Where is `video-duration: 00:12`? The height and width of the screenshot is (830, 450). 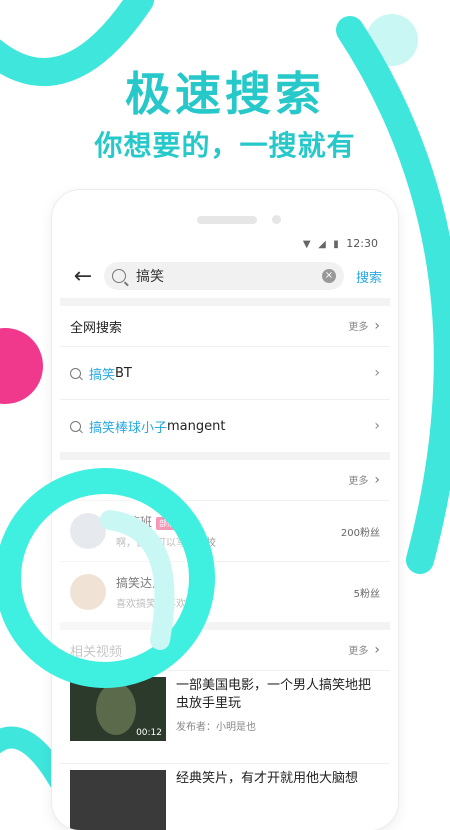
video-duration: 00:12 is located at coordinates (149, 733).